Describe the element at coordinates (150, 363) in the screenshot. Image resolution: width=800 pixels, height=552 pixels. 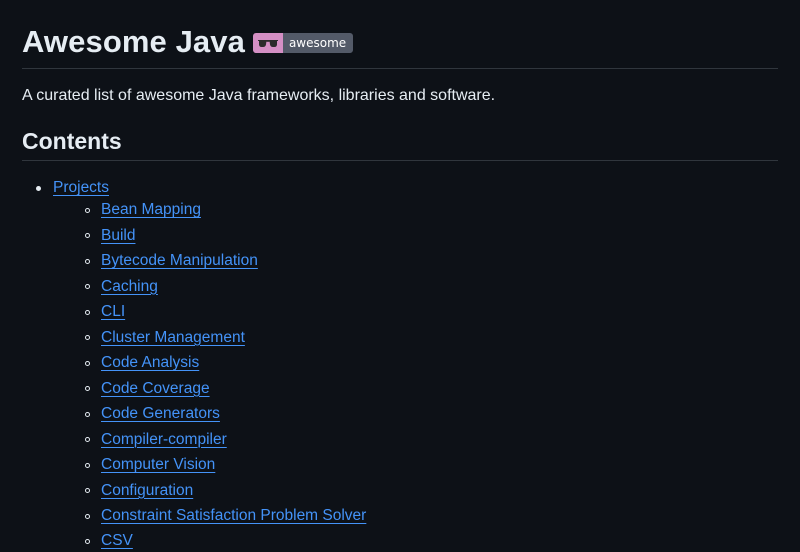
I see `toc-link: Code Analysis` at that location.